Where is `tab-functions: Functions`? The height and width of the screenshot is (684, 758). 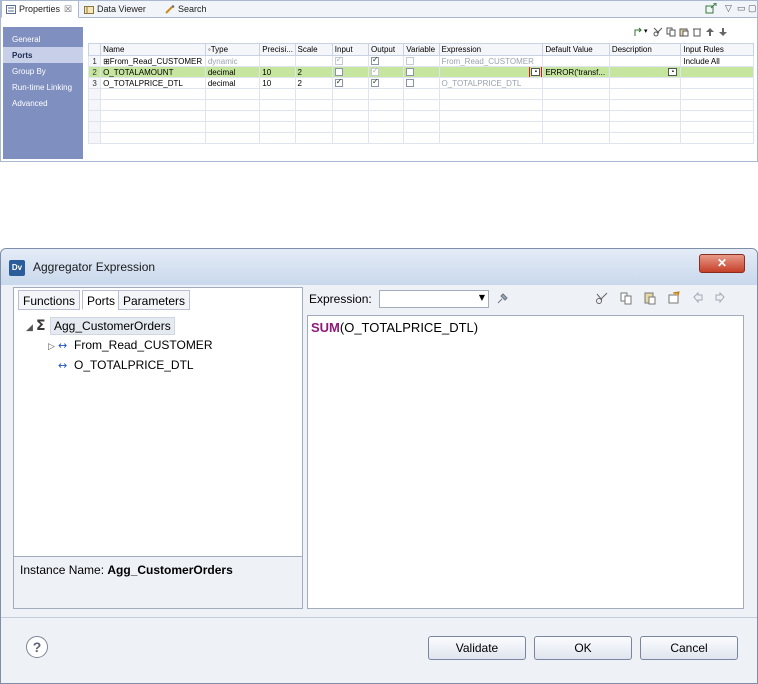
tab-functions: Functions is located at coordinates (49, 300).